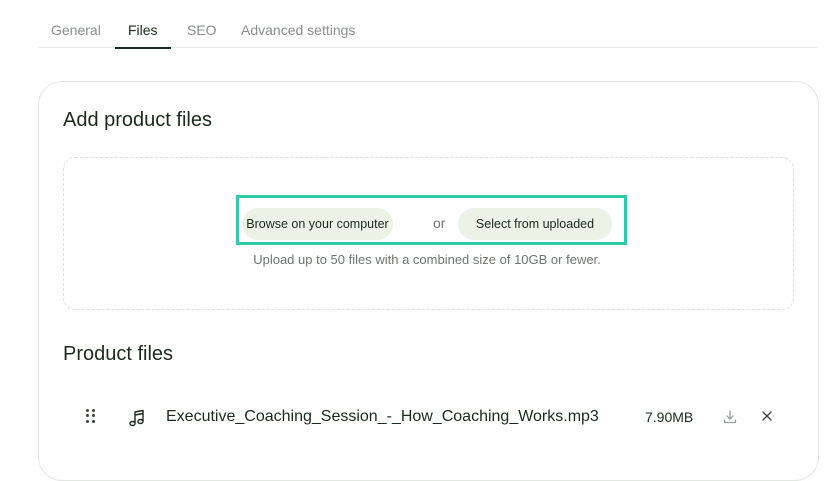 This screenshot has height=481, width=836. Describe the element at coordinates (298, 35) in the screenshot. I see `tab-advanced-settings: Advanced settings` at that location.